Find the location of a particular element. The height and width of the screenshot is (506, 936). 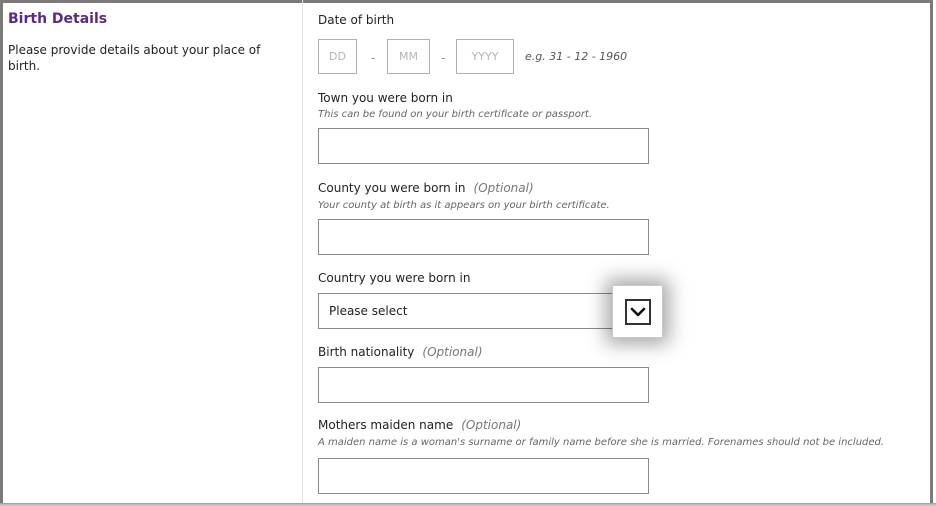

dob-day-input: DD is located at coordinates (337, 56).